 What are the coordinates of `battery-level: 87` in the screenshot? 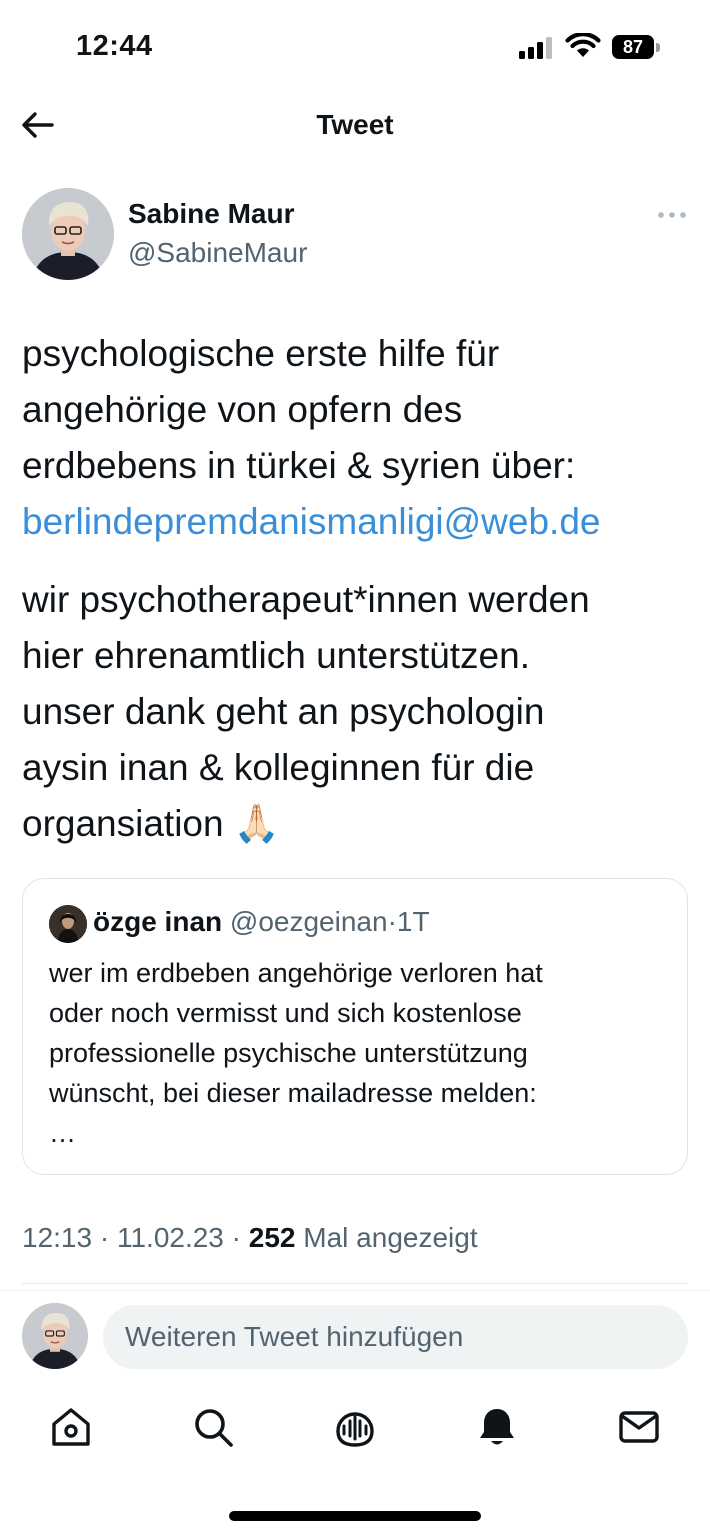 It's located at (633, 47).